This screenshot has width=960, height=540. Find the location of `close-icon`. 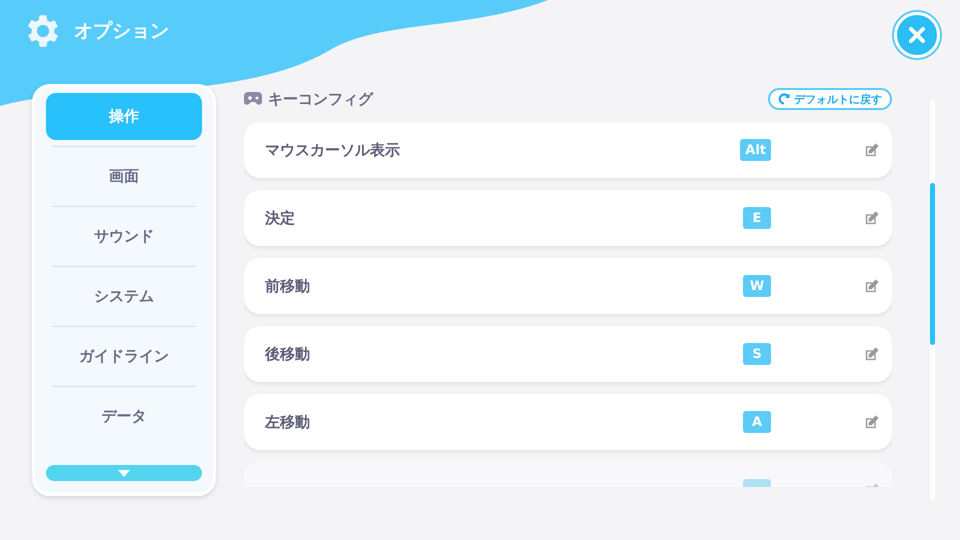

close-icon is located at coordinates (917, 35).